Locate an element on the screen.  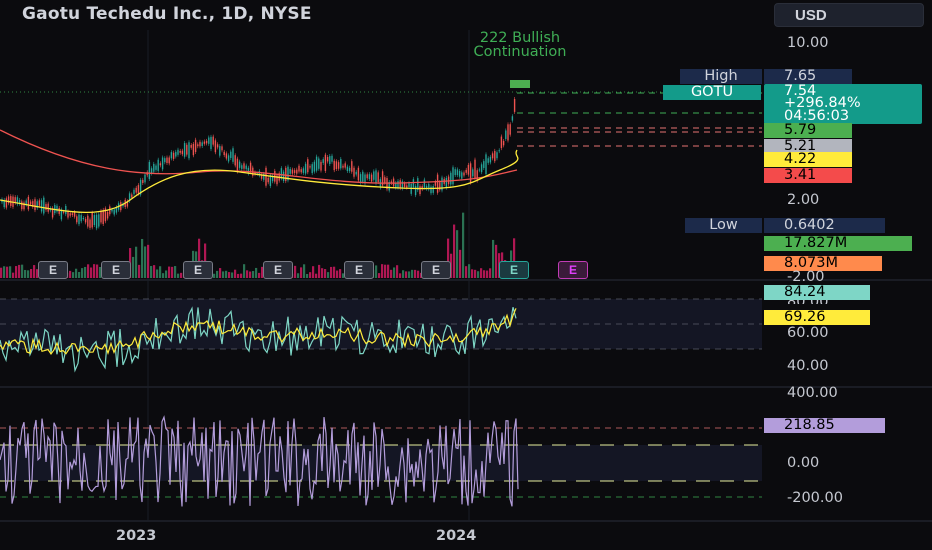
high-value: 7.65 is located at coordinates (808, 76).